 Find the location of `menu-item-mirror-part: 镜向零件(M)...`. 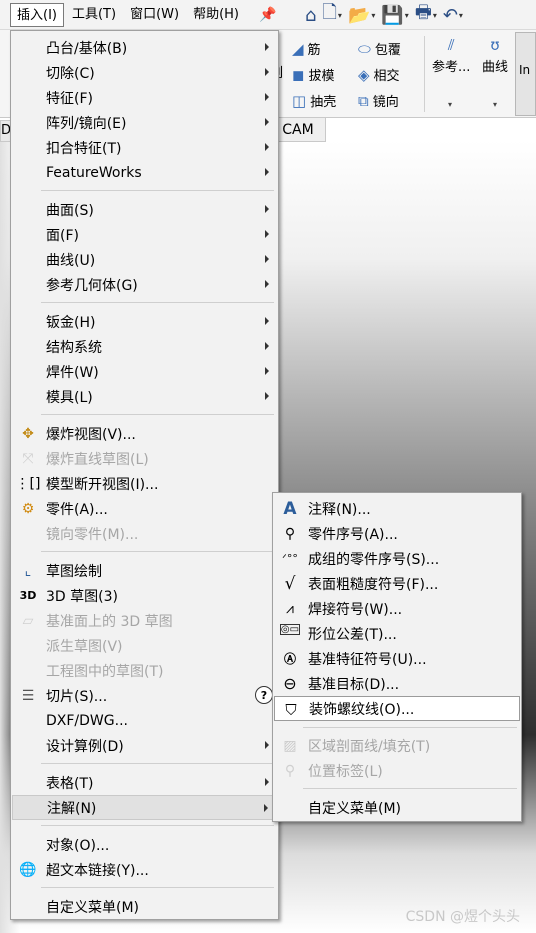

menu-item-mirror-part: 镜向零件(M)... is located at coordinates (144, 533).